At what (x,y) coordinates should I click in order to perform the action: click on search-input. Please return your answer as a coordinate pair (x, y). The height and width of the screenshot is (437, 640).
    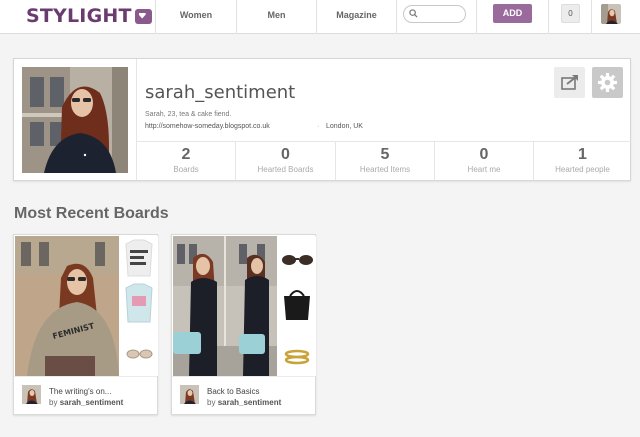
    Looking at the image, I should click on (441, 14).